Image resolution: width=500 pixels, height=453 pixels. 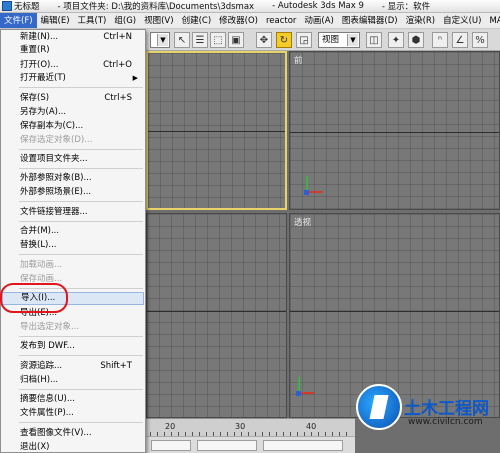 I want to click on viewport-top, so click(x=216, y=130).